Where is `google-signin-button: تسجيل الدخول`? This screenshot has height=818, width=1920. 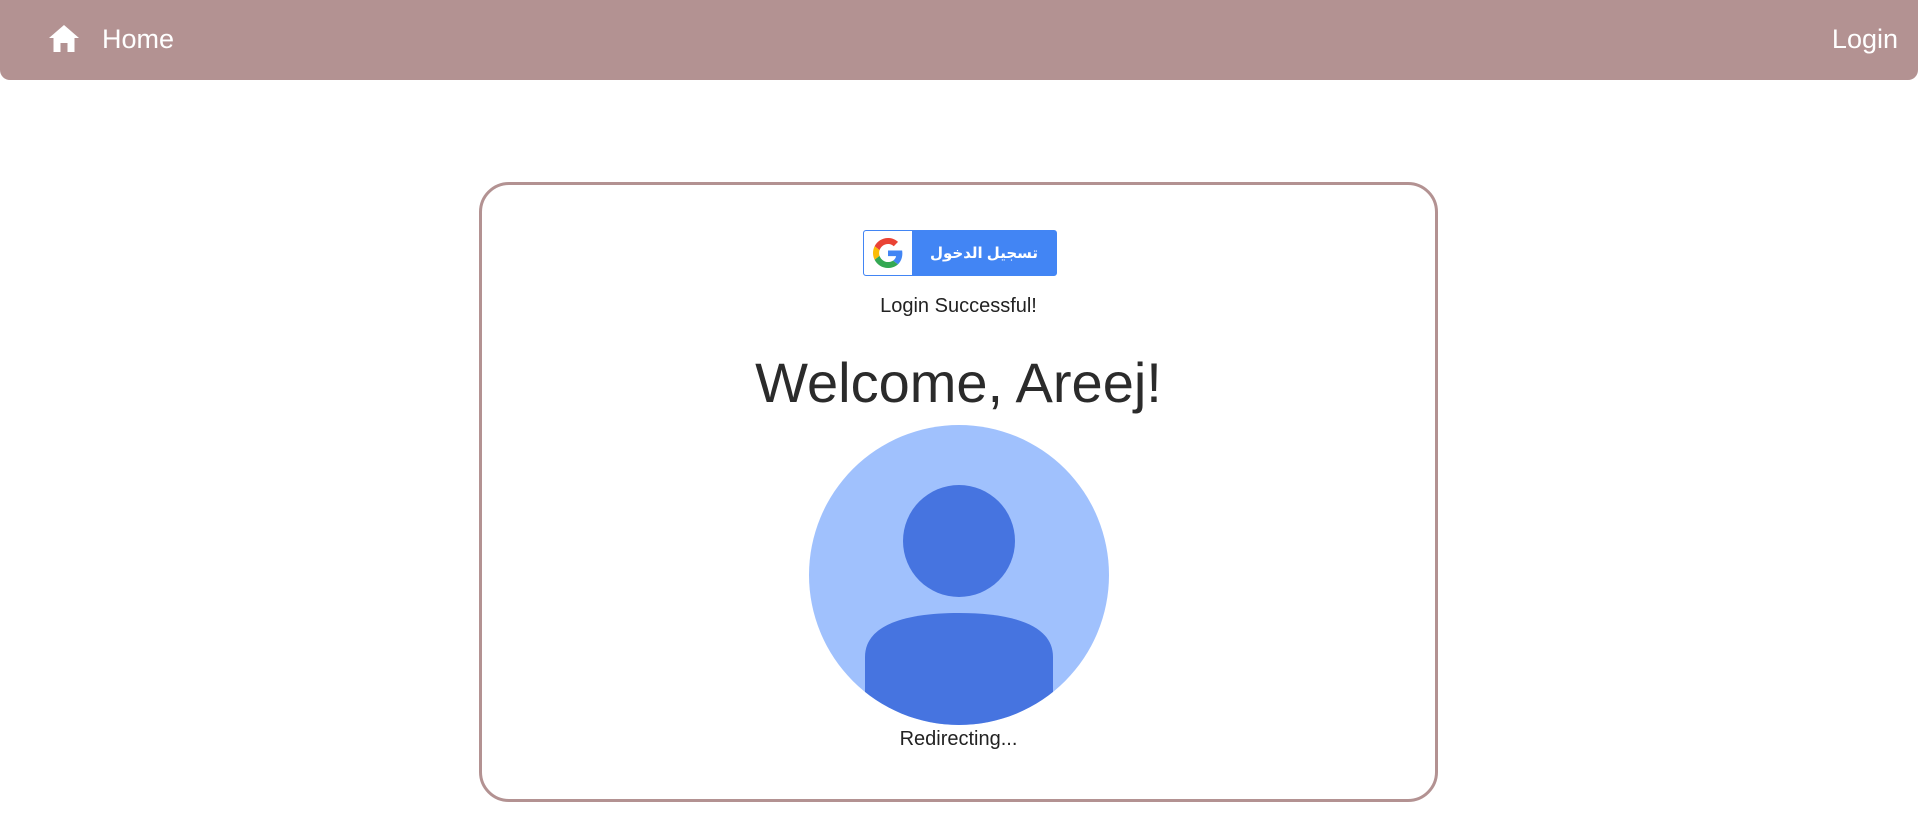 google-signin-button: تسجيل الدخول is located at coordinates (960, 253).